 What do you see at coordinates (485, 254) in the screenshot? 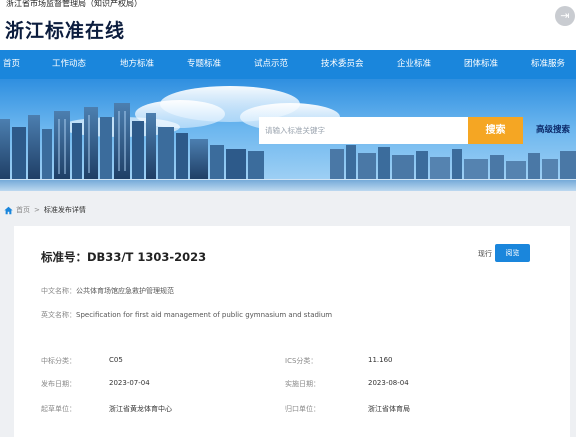
I see `status-badge: 现行` at bounding box center [485, 254].